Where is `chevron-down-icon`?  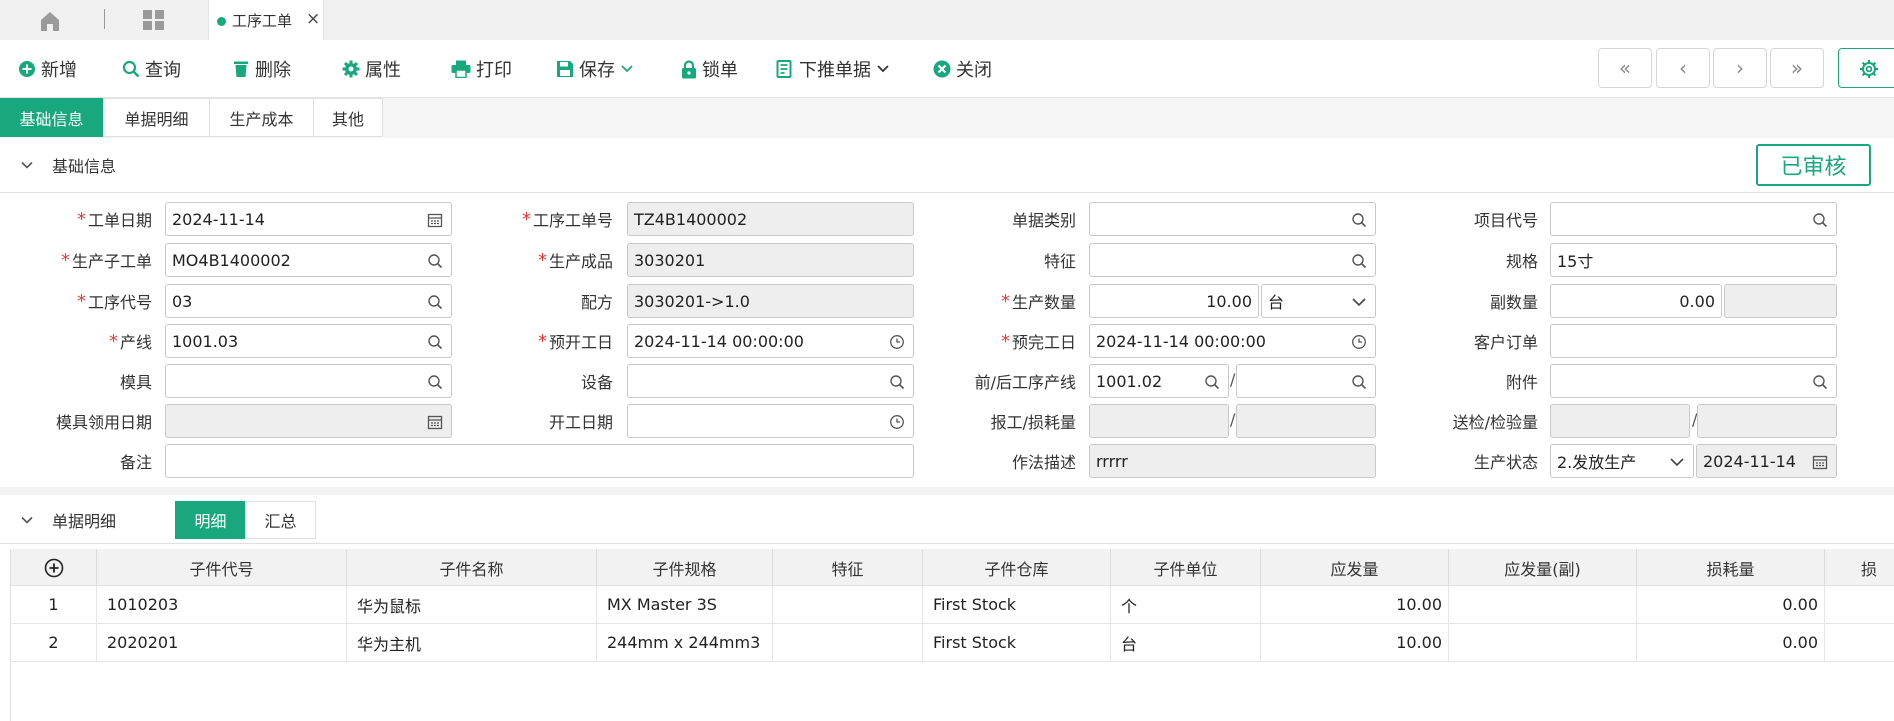 chevron-down-icon is located at coordinates (27, 165).